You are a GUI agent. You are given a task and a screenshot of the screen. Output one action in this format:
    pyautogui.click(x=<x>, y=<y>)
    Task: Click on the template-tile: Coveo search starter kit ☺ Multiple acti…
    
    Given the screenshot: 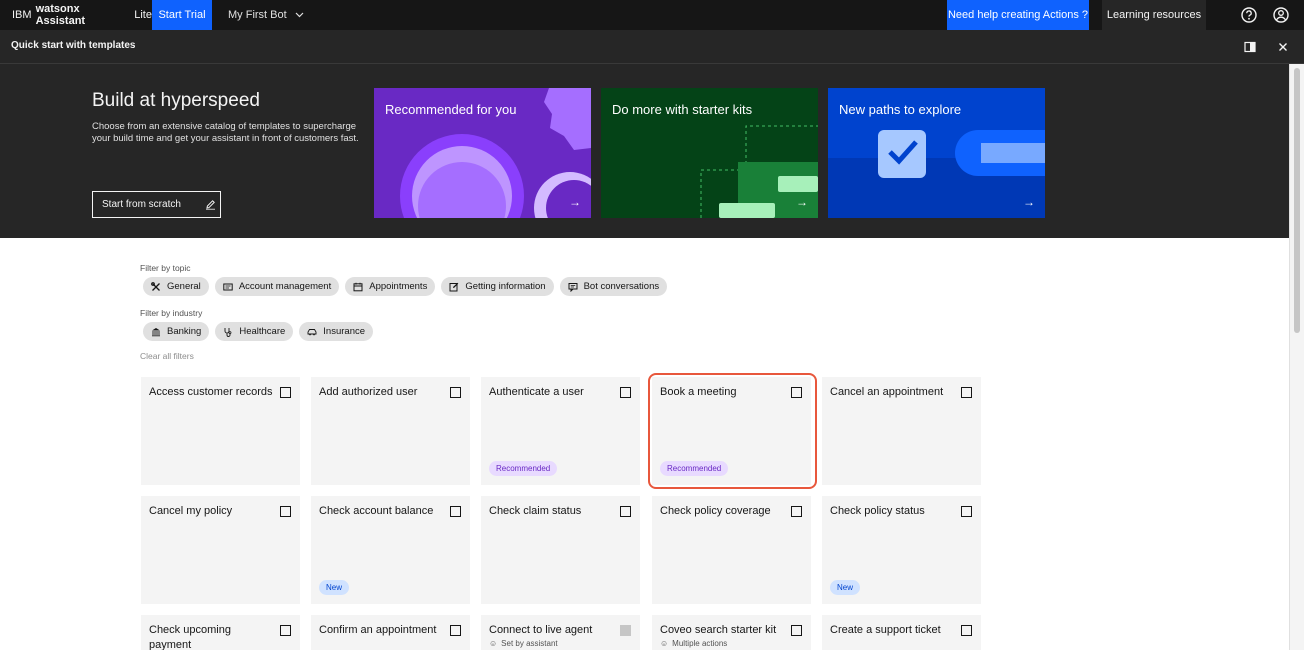 What is the action you would take?
    pyautogui.click(x=731, y=632)
    